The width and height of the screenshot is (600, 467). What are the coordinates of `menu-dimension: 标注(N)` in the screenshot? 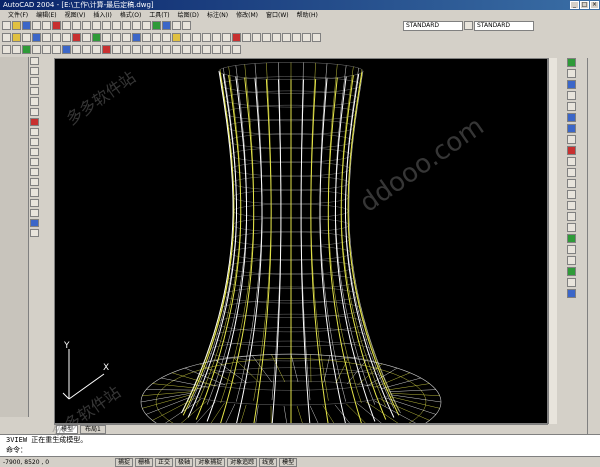 It's located at (217, 14).